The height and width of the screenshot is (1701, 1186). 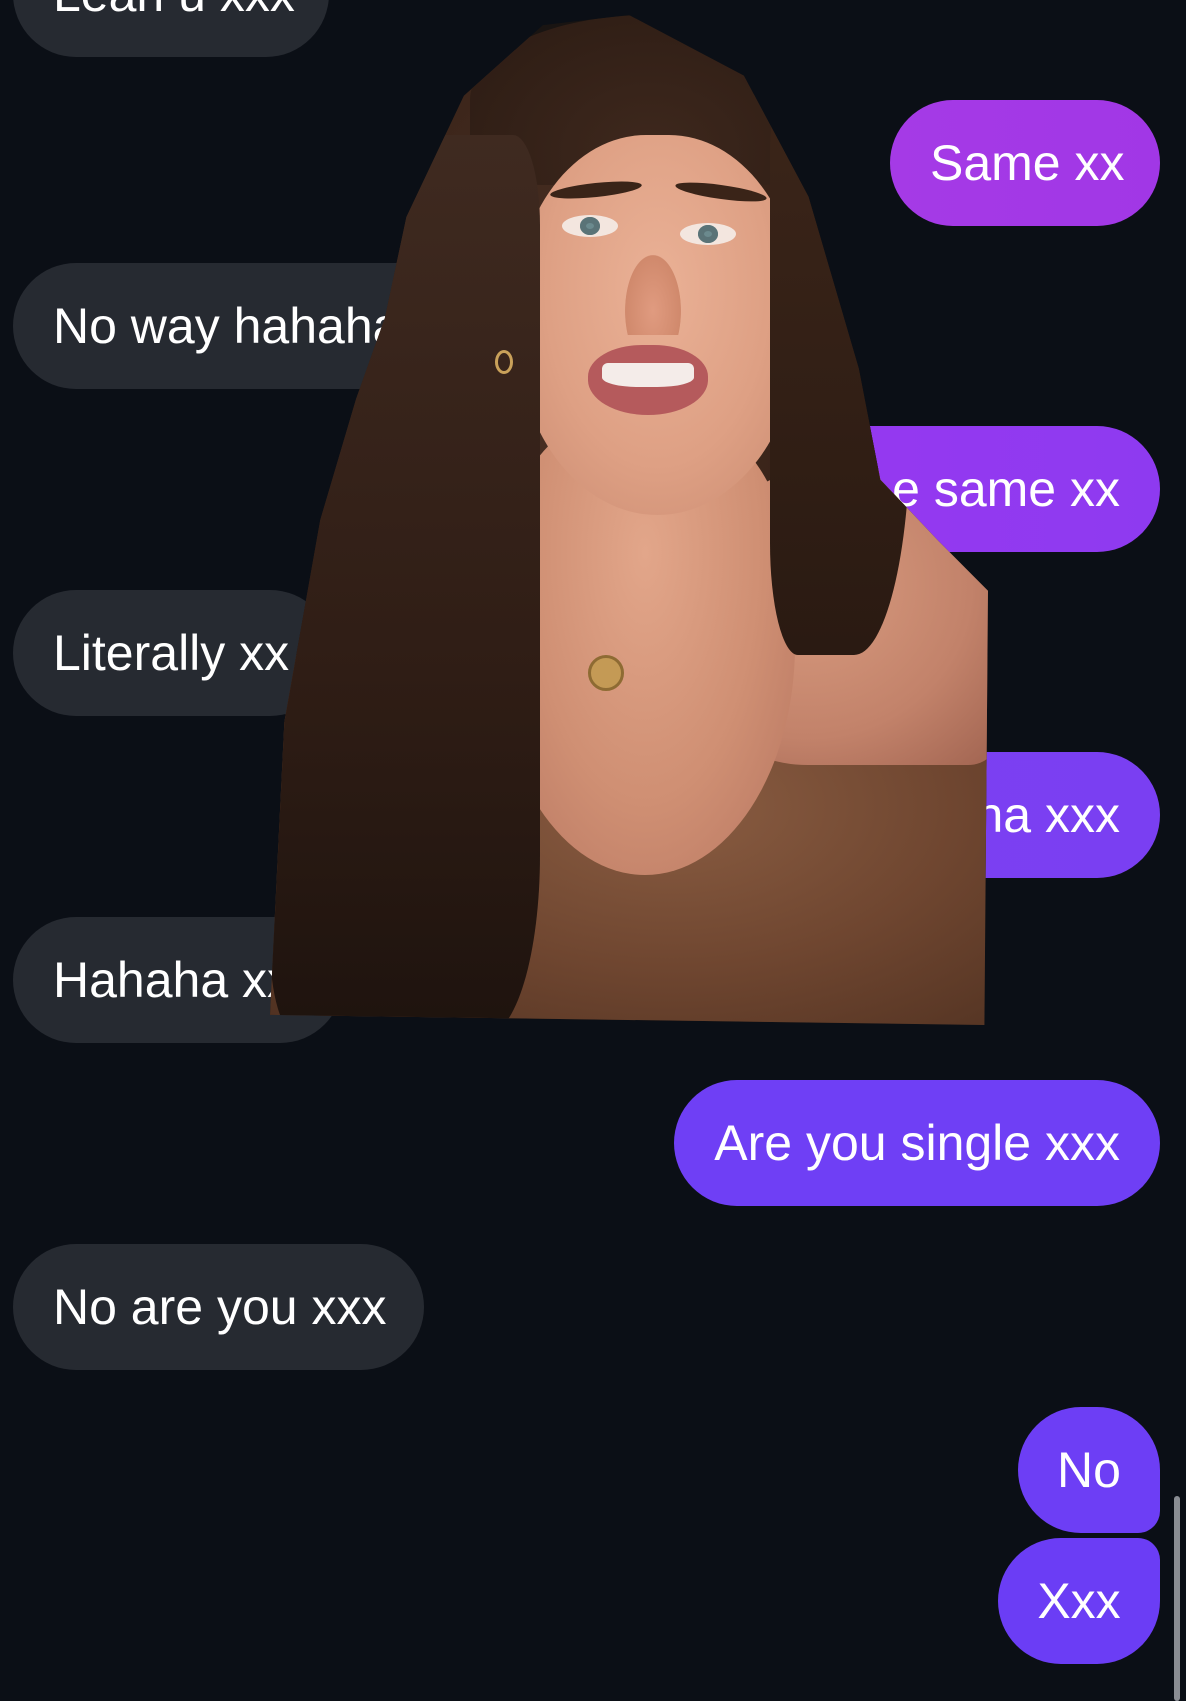 What do you see at coordinates (1089, 1470) in the screenshot?
I see `sent-message-bubble: No` at bounding box center [1089, 1470].